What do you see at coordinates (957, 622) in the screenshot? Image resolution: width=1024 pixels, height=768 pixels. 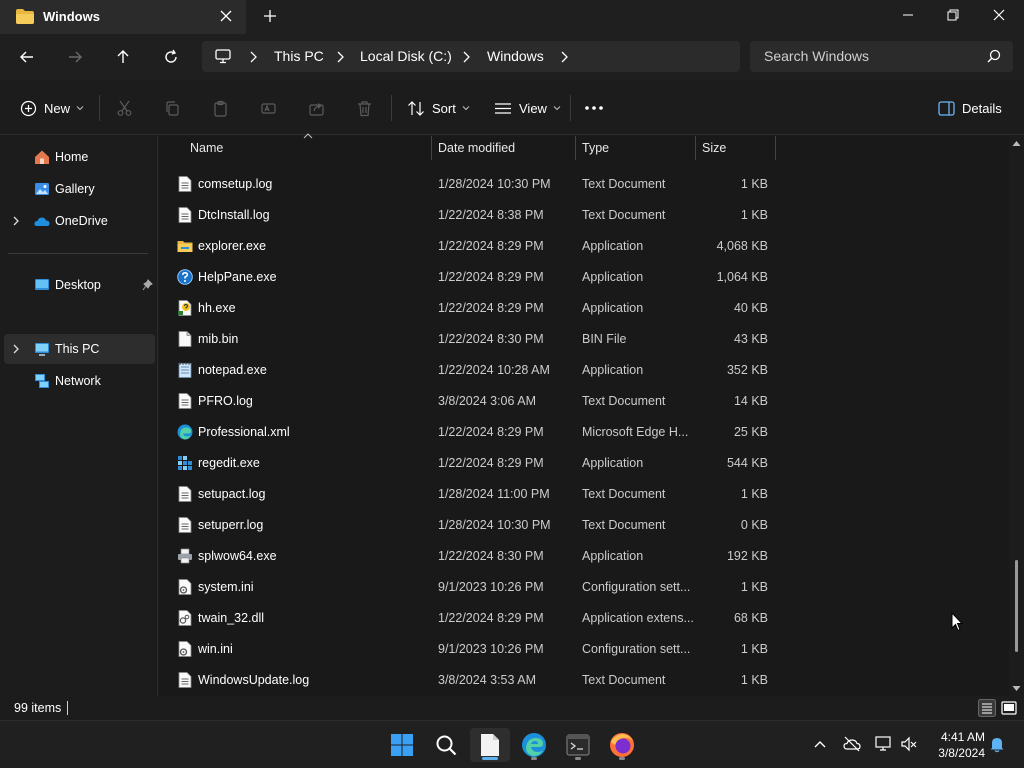 I see `mouse-cursor-icon` at bounding box center [957, 622].